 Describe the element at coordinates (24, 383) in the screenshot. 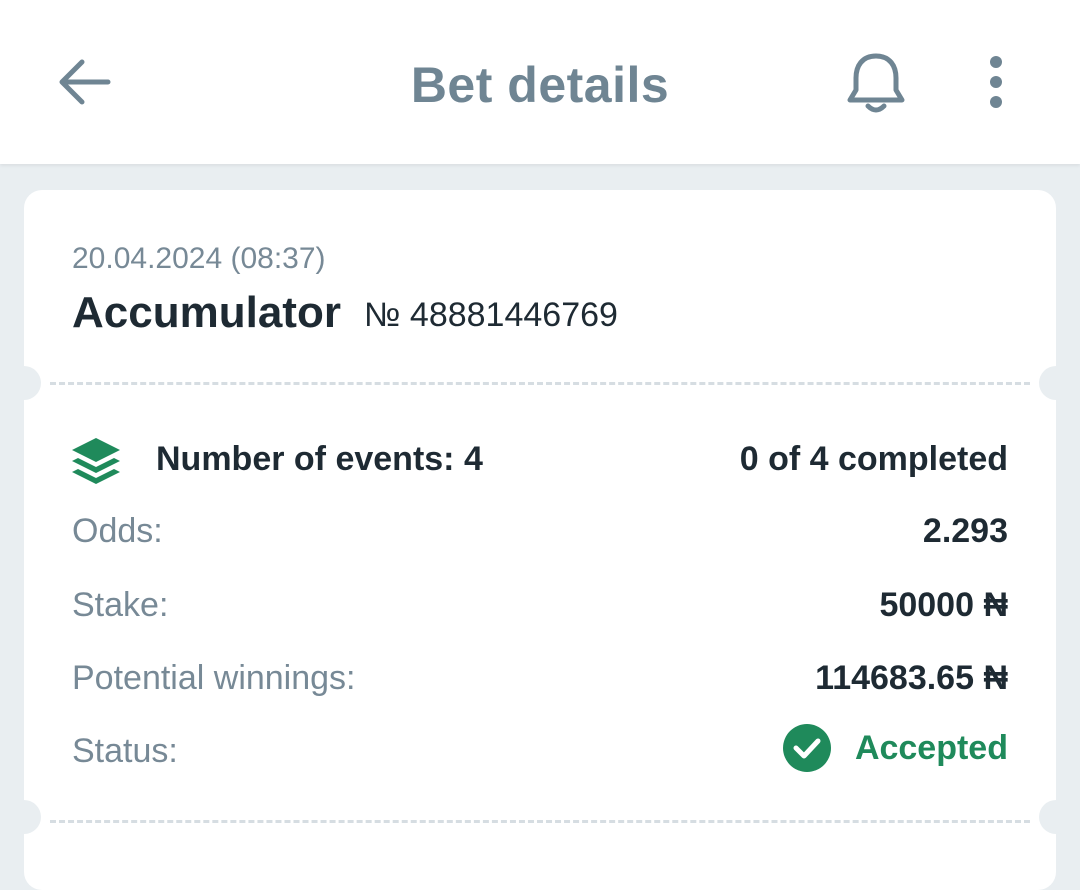

I see `ticket-notch-left` at that location.